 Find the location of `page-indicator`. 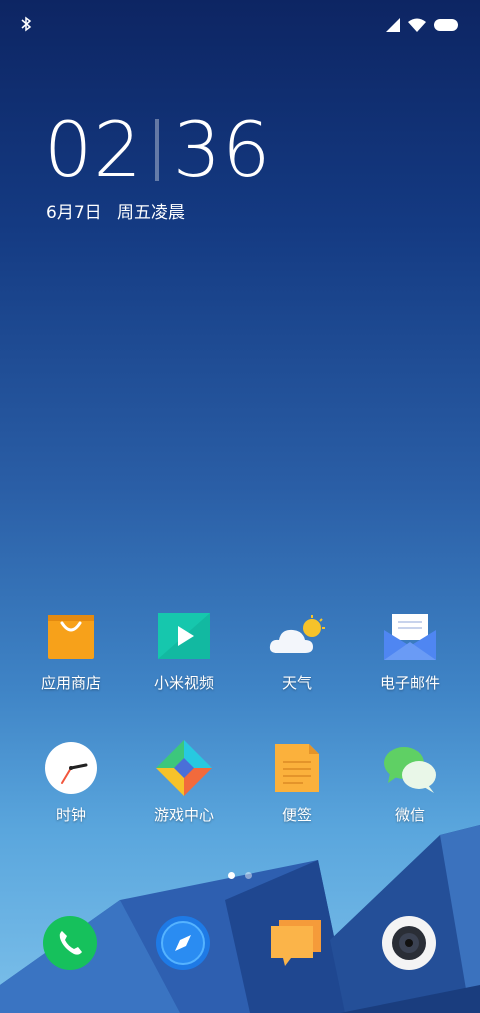

page-indicator is located at coordinates (240, 875).